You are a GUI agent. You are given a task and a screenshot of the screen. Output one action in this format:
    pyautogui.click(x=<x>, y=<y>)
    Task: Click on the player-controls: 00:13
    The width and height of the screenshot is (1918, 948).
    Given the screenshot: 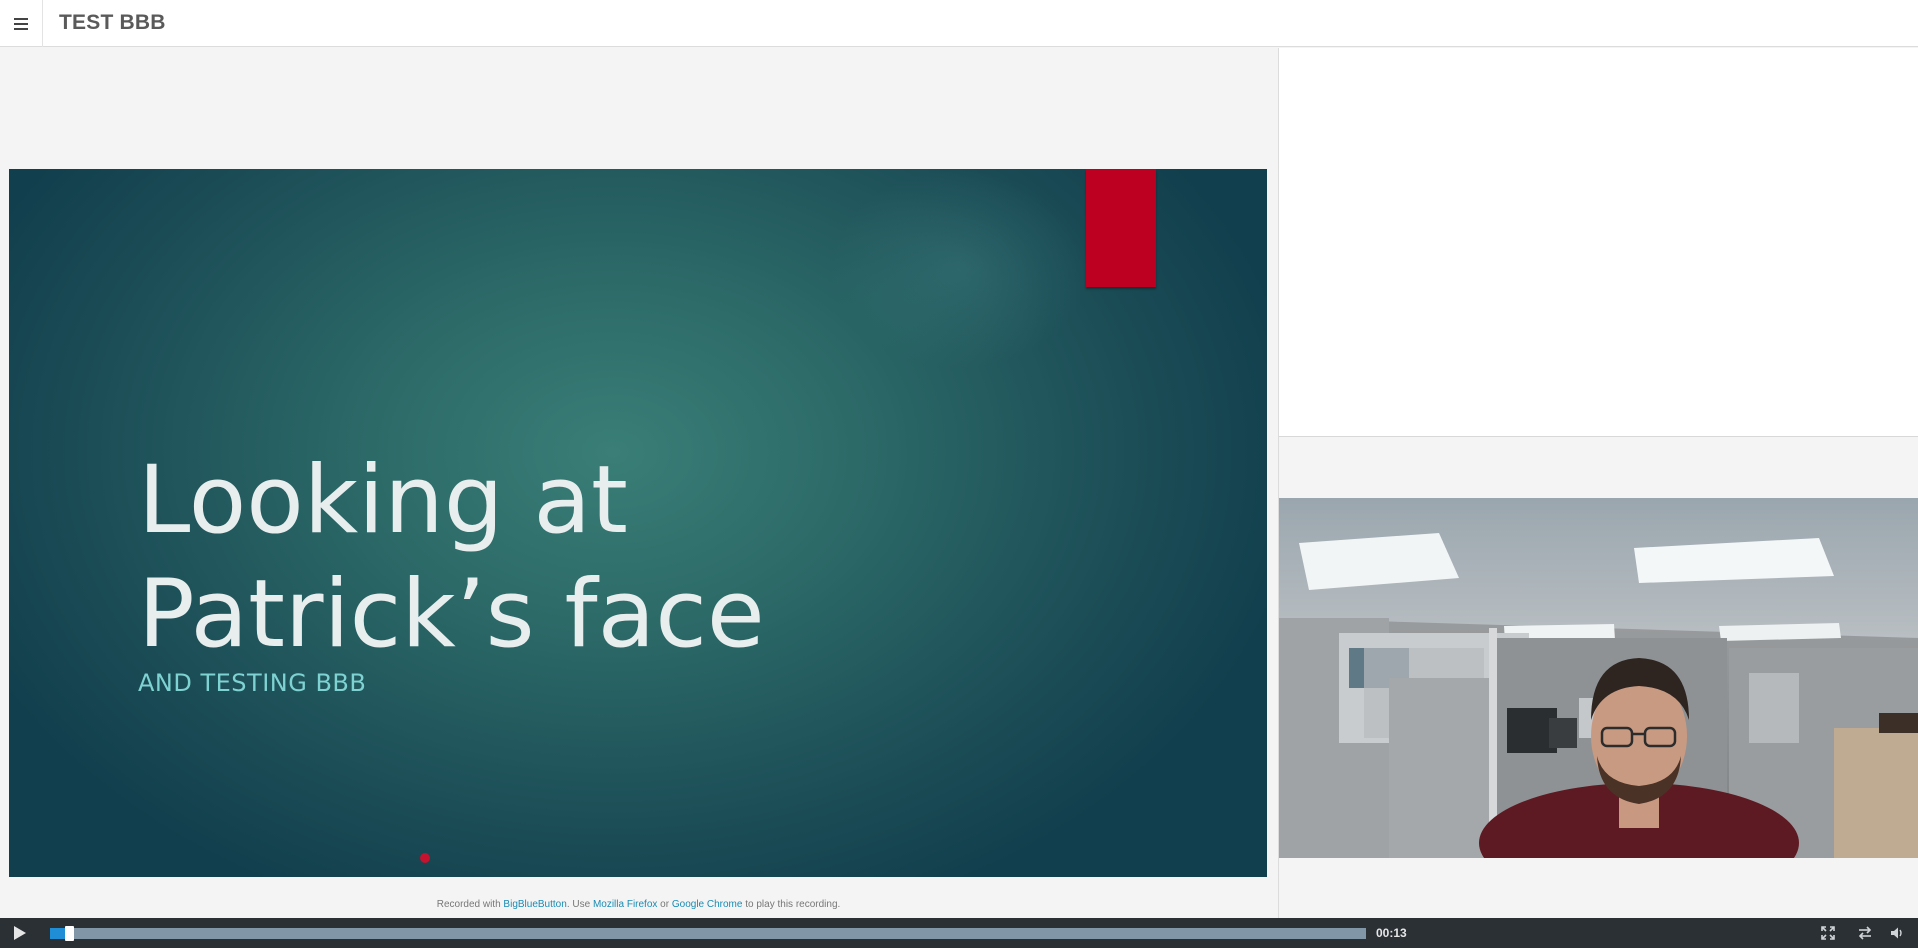 What is the action you would take?
    pyautogui.click(x=959, y=933)
    